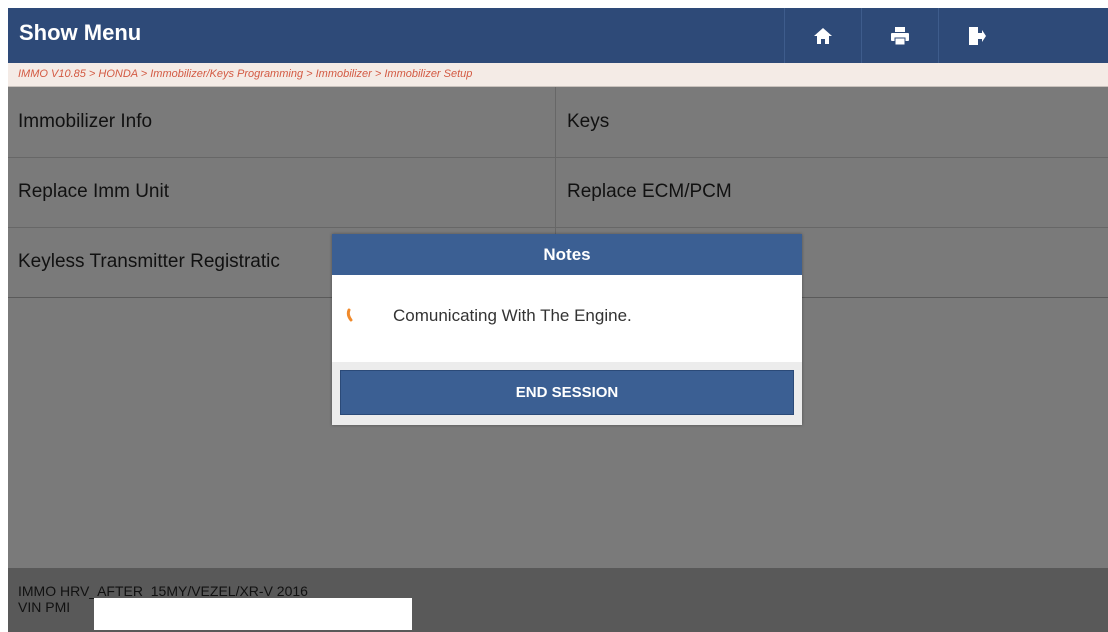 The height and width of the screenshot is (632, 1108). What do you see at coordinates (832, 122) in the screenshot?
I see `menu-item-keys: Keys` at bounding box center [832, 122].